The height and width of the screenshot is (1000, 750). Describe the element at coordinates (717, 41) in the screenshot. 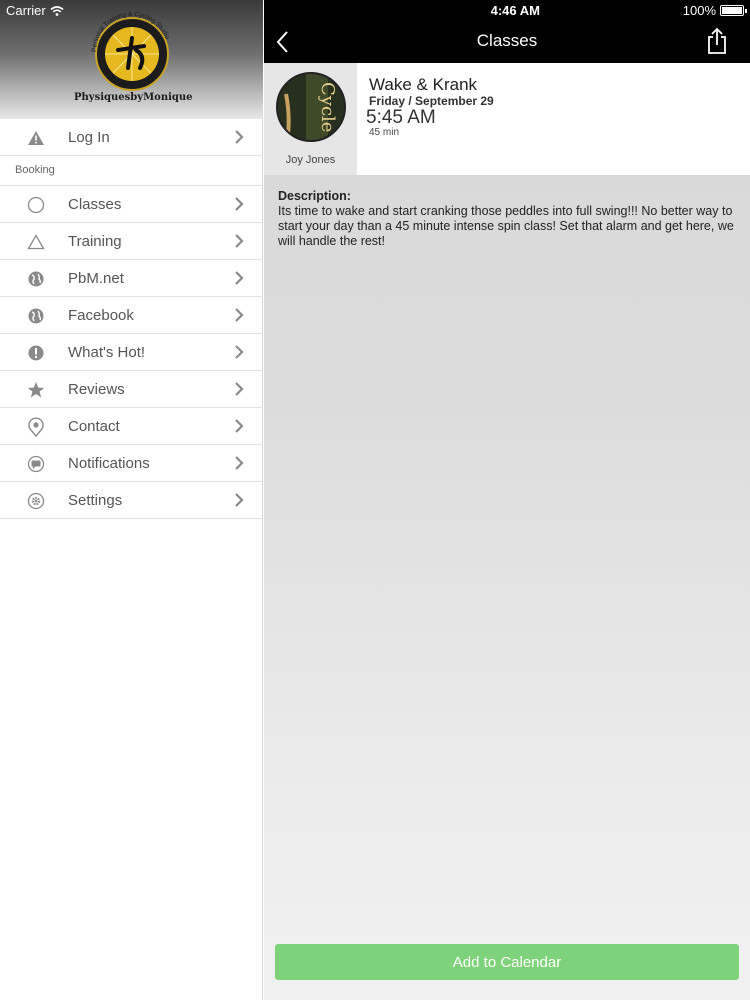

I see `share-icon` at that location.